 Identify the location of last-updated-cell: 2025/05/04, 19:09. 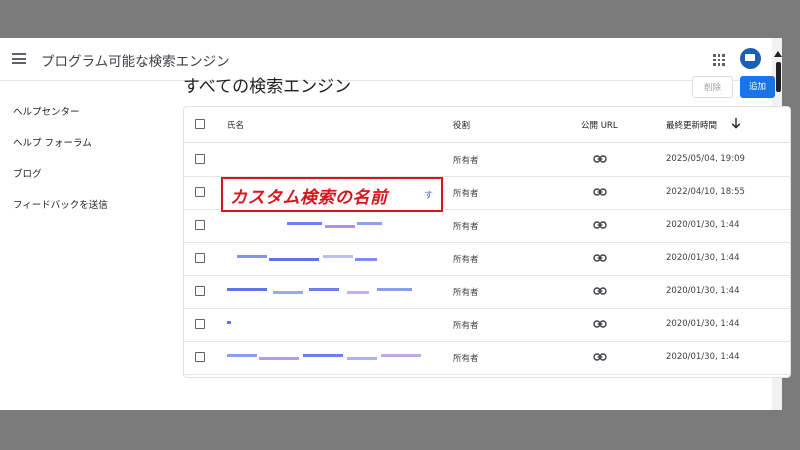
(705, 159).